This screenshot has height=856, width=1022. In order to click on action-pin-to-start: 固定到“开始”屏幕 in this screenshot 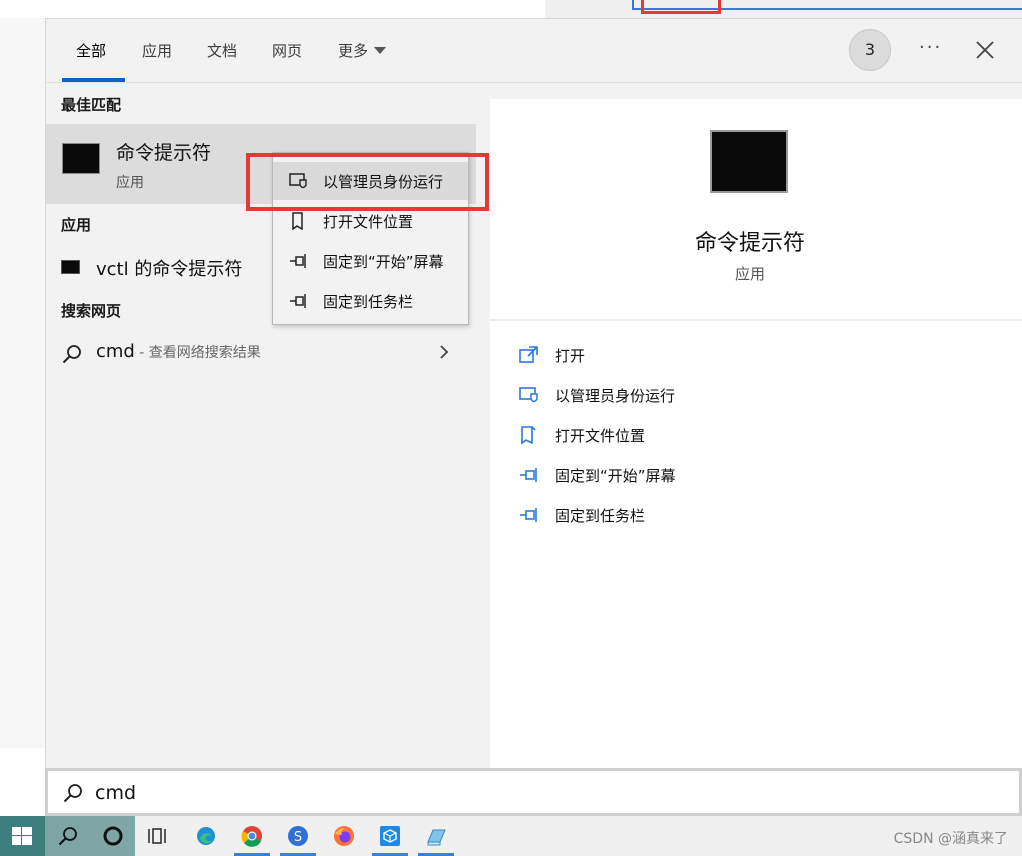, I will do `click(668, 476)`.